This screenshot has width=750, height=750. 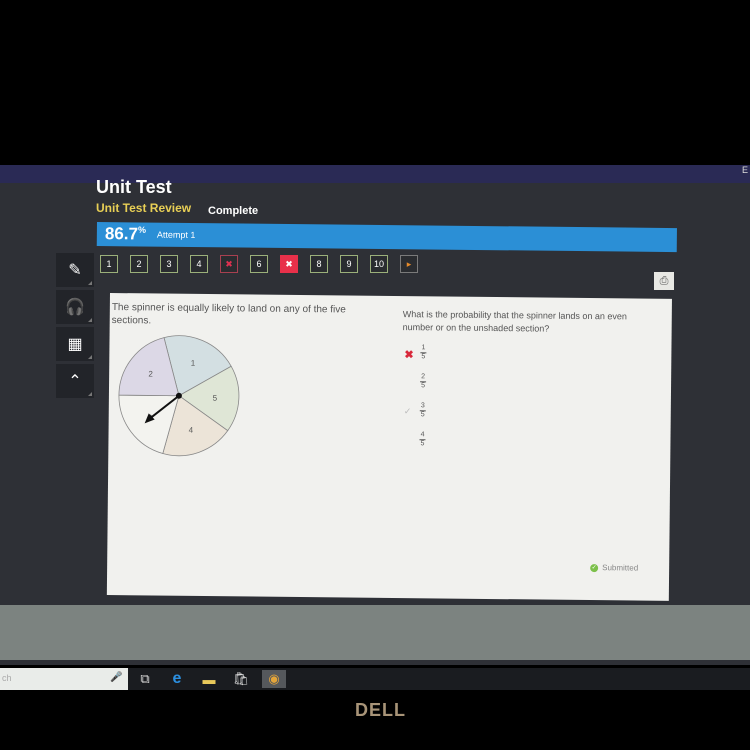 I want to click on answer-choice-4: 45, so click(x=423, y=445).